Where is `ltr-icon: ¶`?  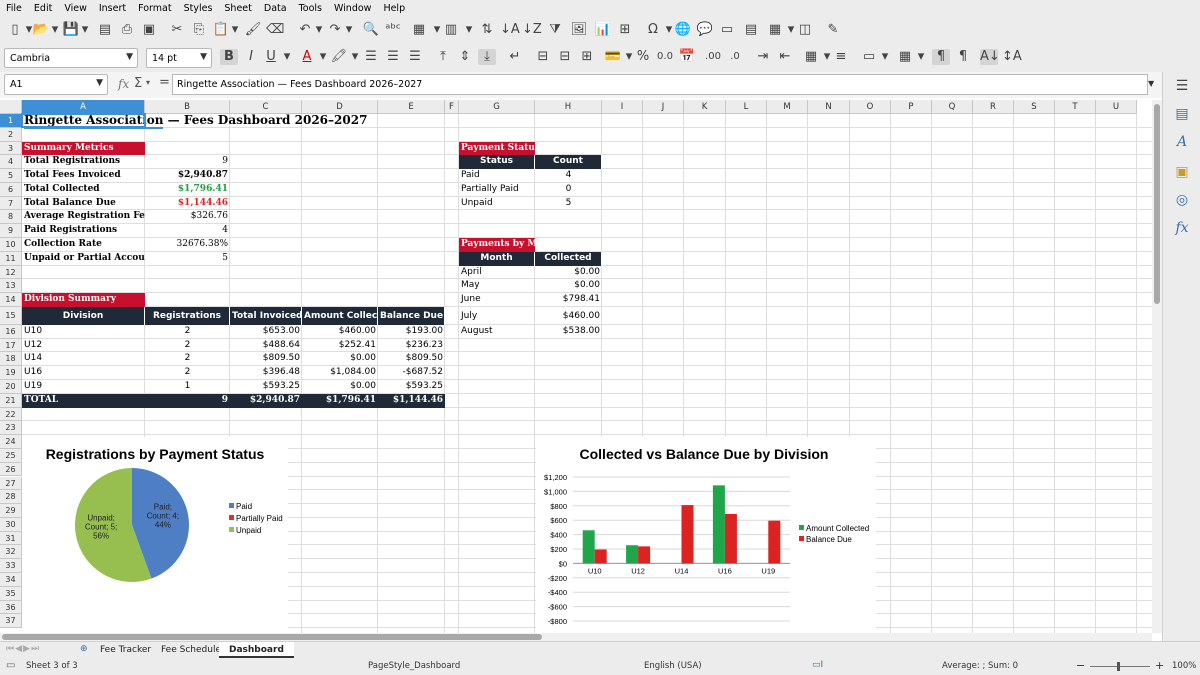 ltr-icon: ¶ is located at coordinates (941, 57).